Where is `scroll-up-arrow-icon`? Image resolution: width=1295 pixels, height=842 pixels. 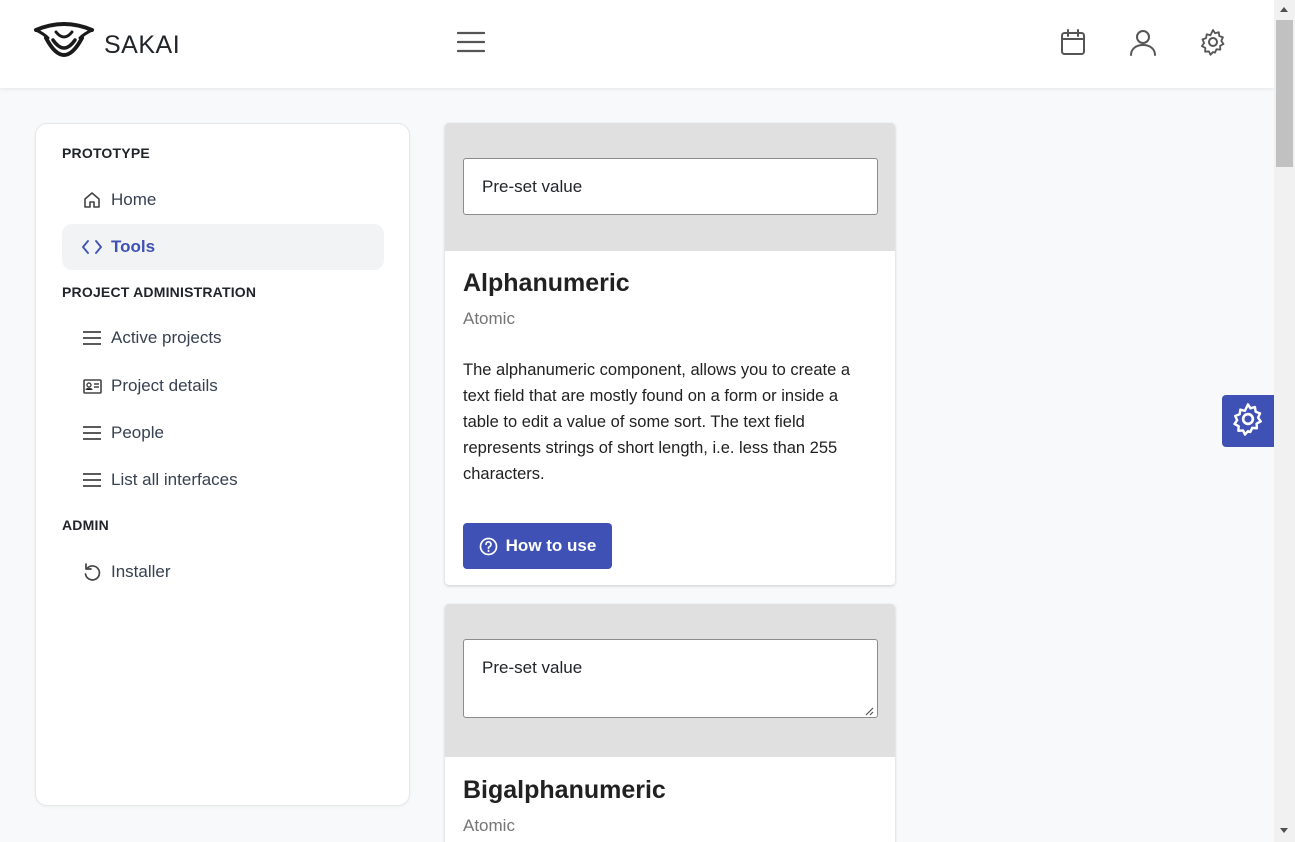 scroll-up-arrow-icon is located at coordinates (1284, 9).